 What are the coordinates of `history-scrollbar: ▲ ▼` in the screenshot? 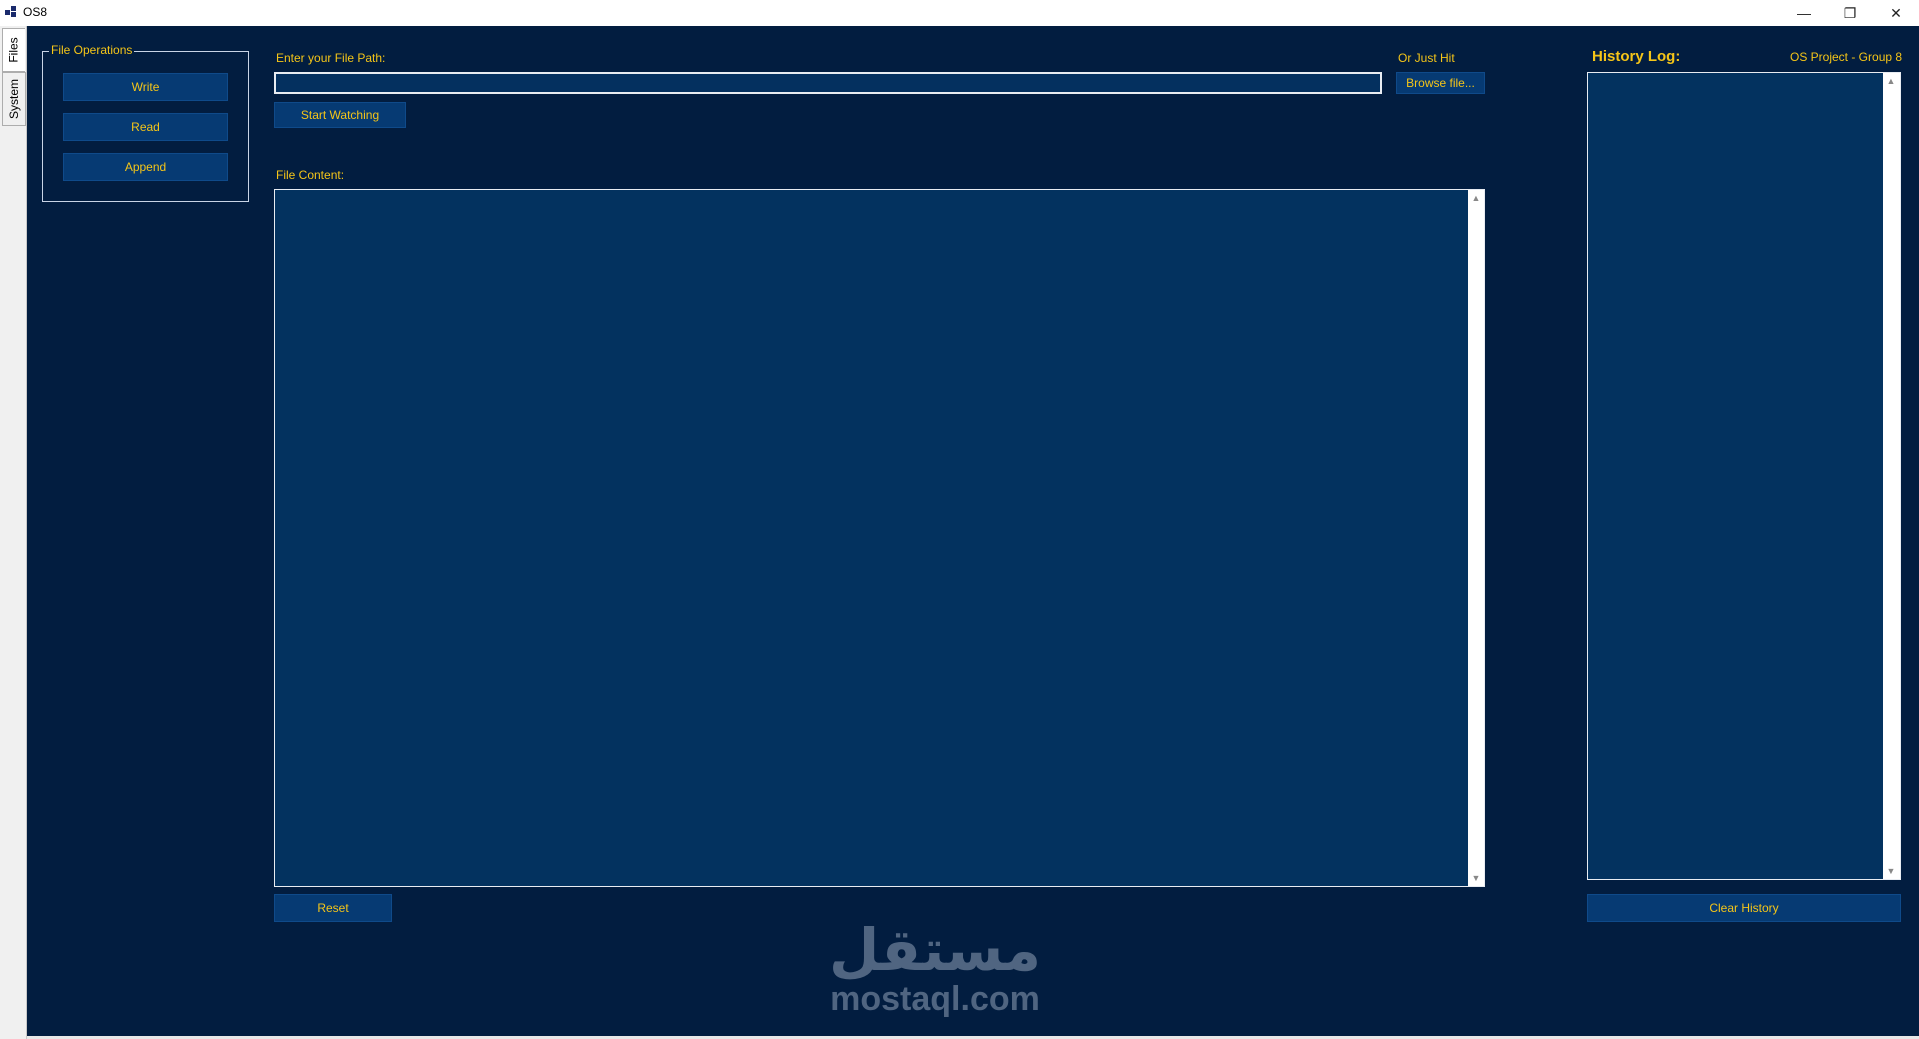 It's located at (1891, 476).